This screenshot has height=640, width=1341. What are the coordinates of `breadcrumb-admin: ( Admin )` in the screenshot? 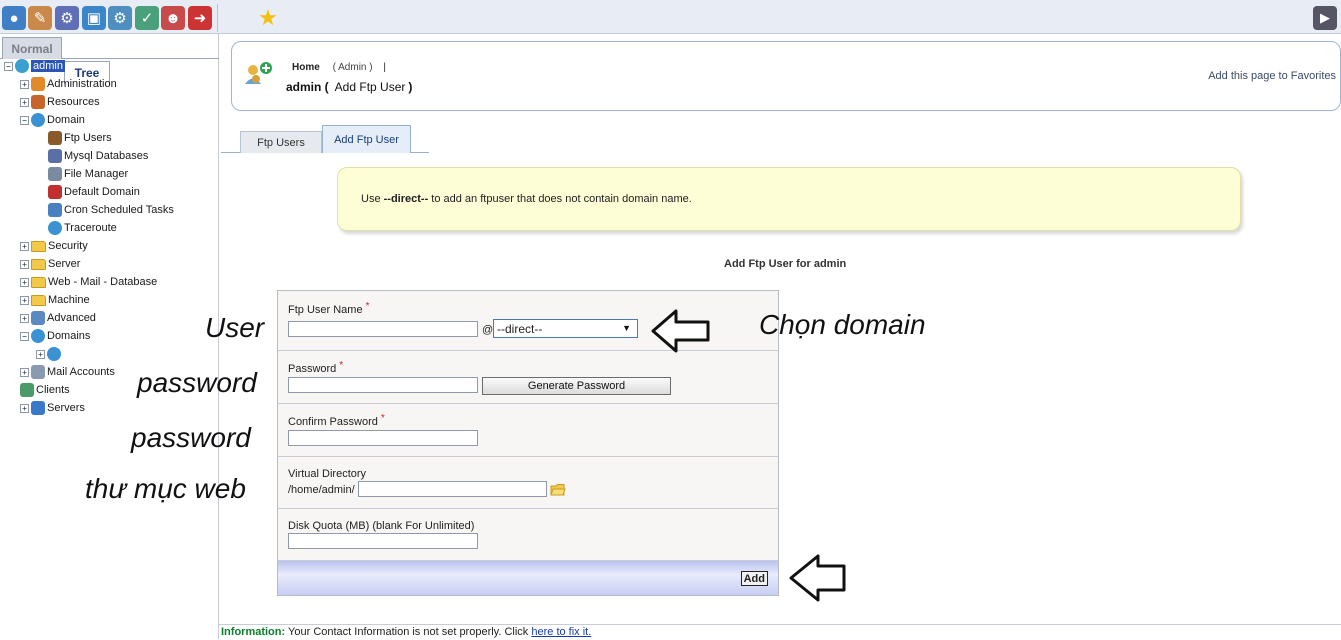 It's located at (353, 67).